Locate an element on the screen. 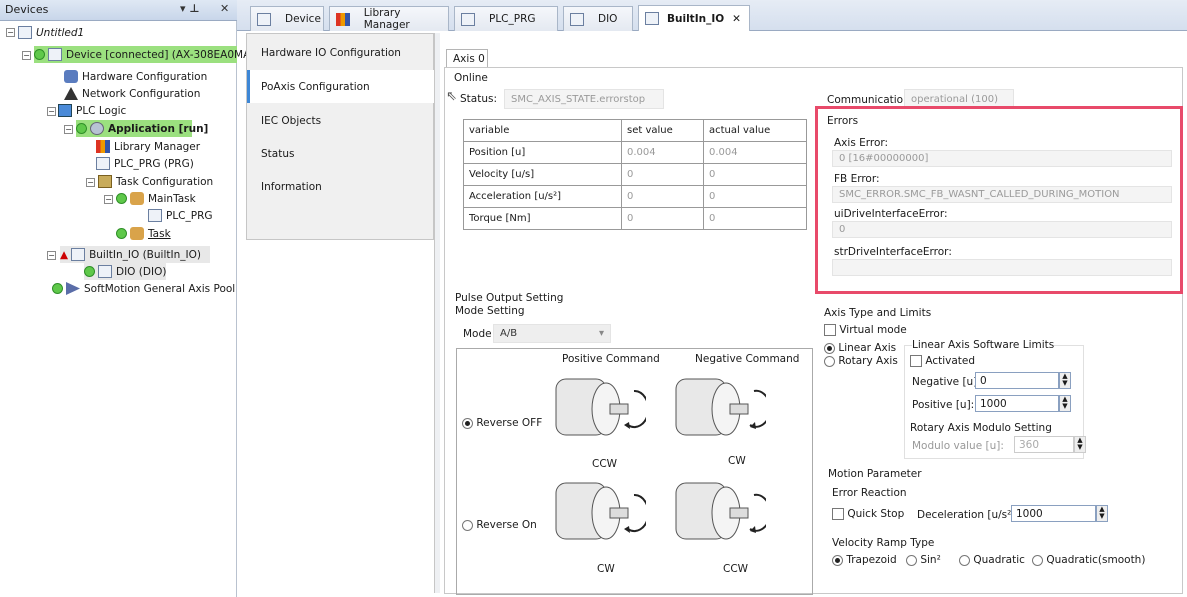  reverse-off-radio: Reverse OFF is located at coordinates (502, 423).